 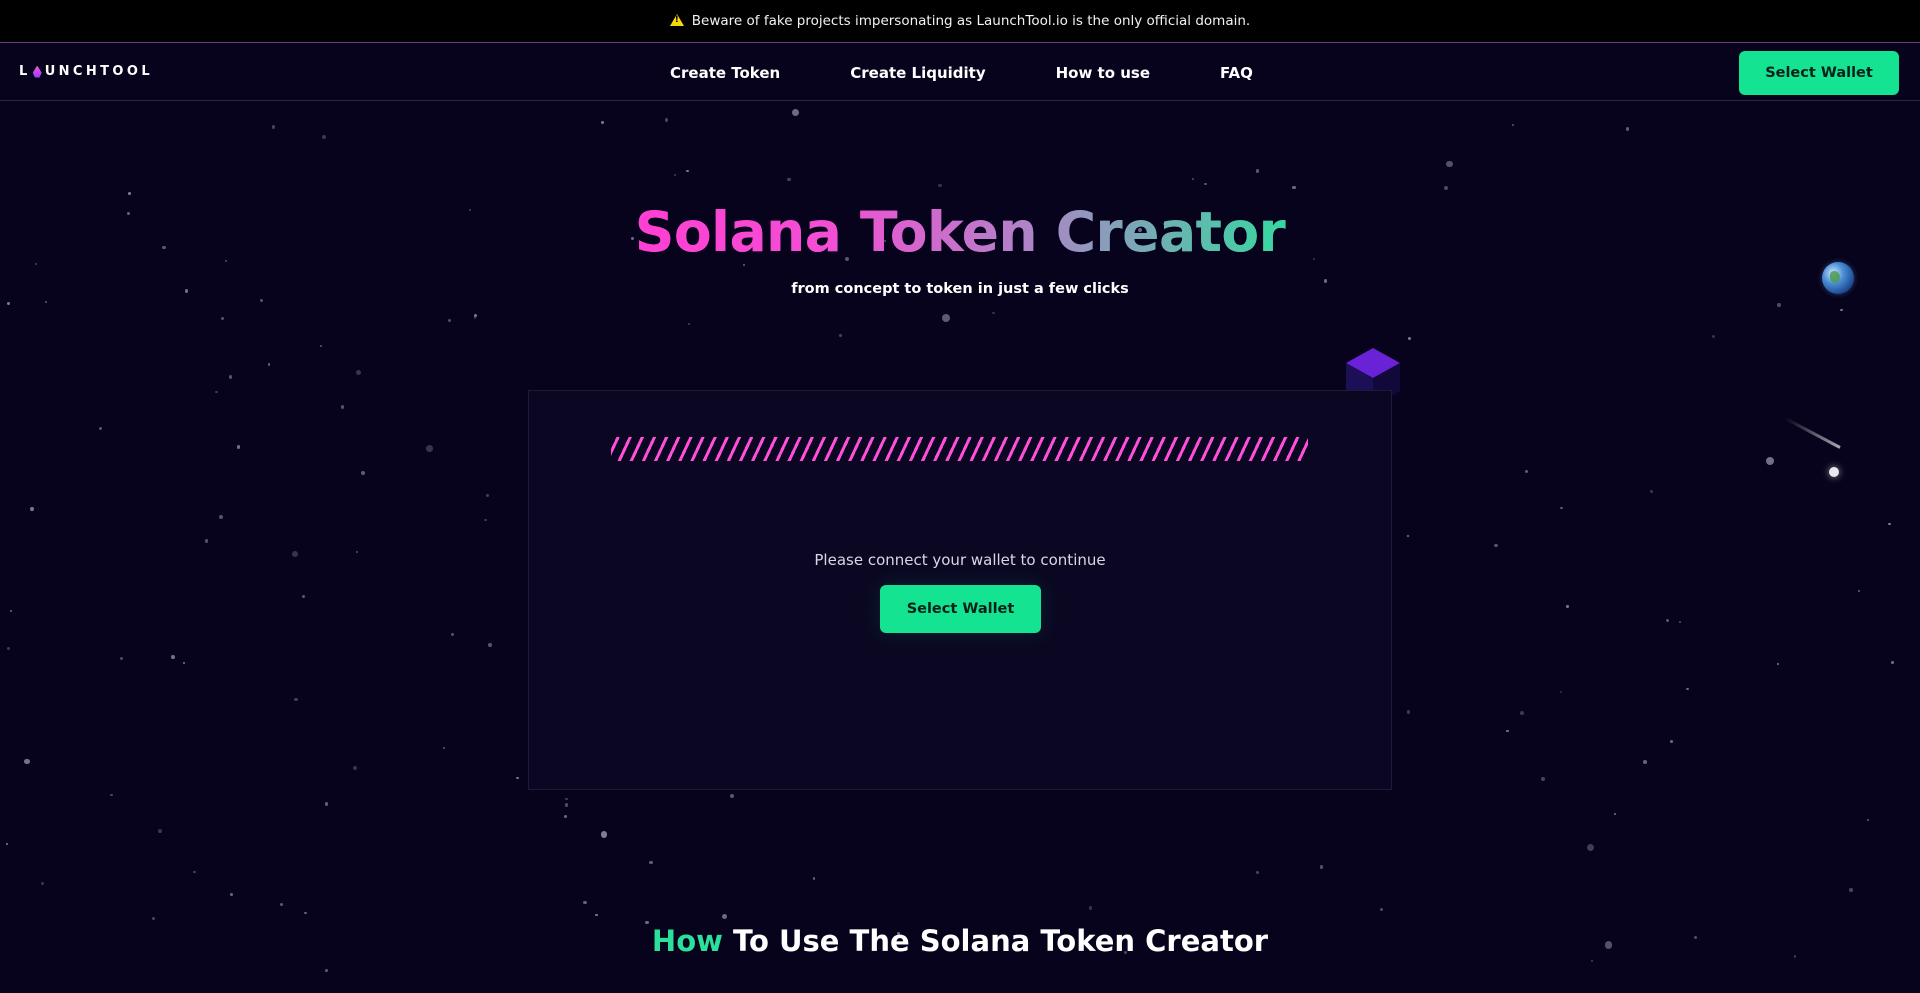 I want to click on warning-icon, so click(x=676, y=20).